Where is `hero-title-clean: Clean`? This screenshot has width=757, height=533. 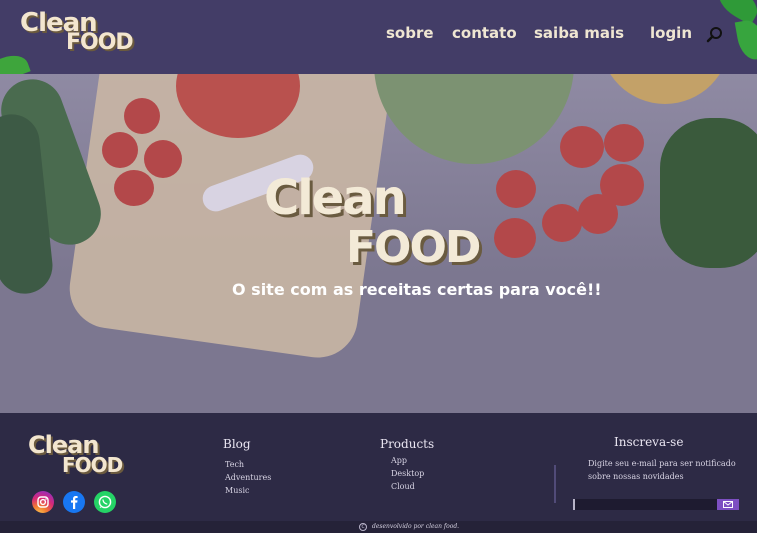 hero-title-clean: Clean is located at coordinates (335, 198).